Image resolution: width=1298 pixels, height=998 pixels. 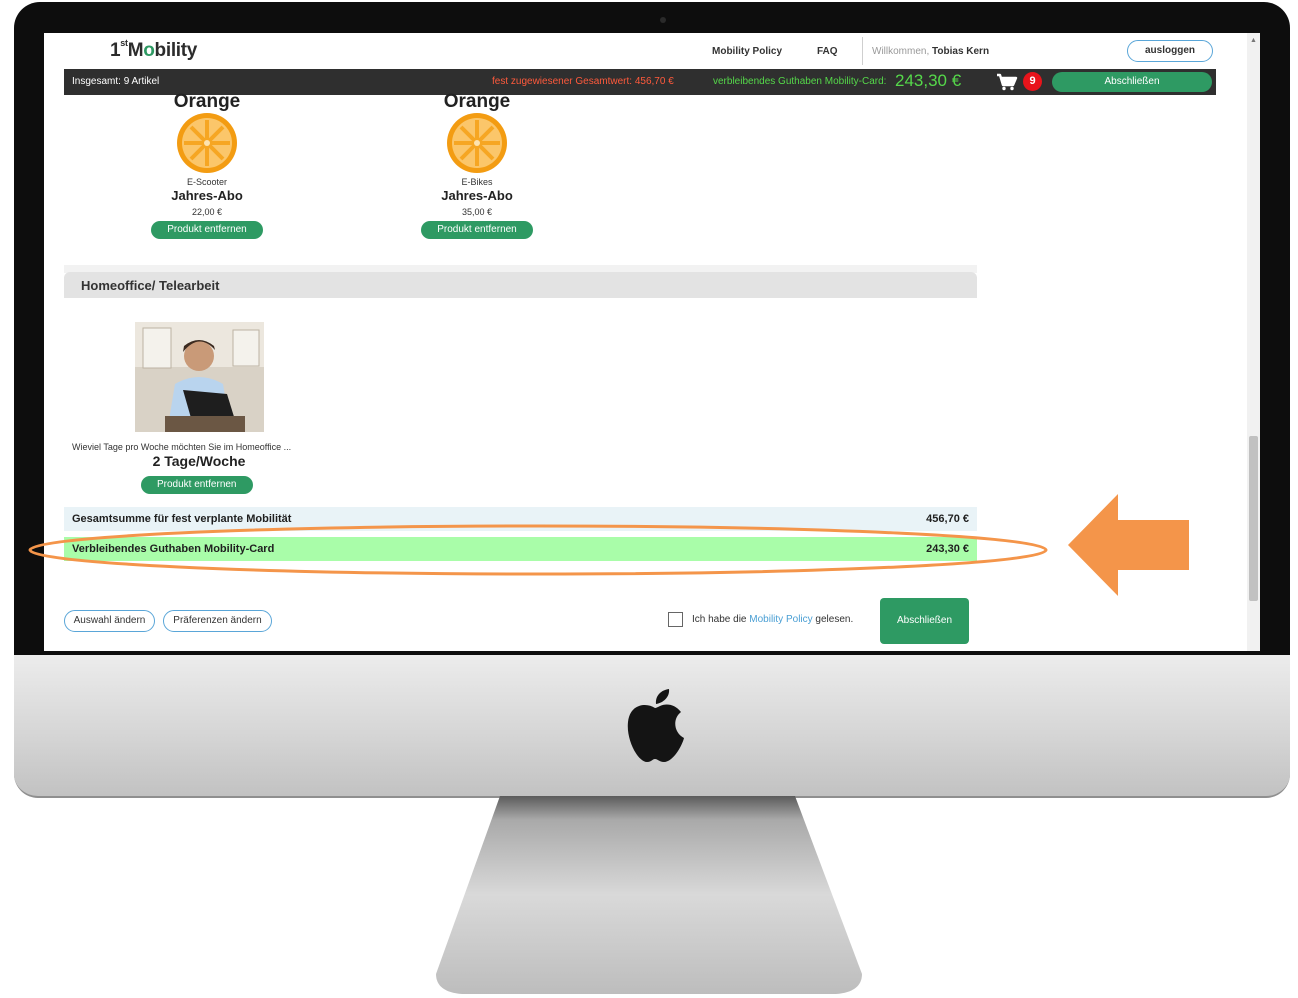 What do you see at coordinates (1253, 342) in the screenshot?
I see `scrollbar: ▲` at bounding box center [1253, 342].